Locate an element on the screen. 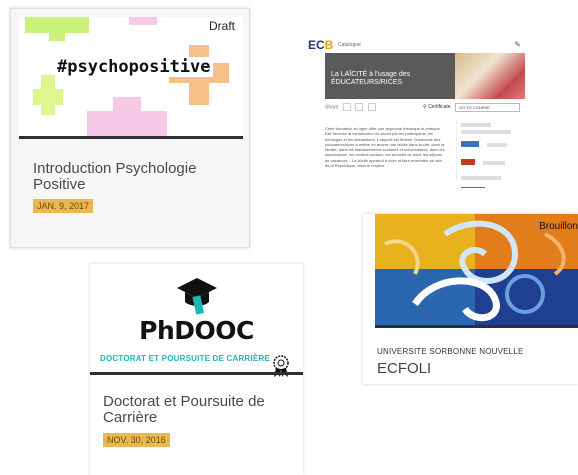  course-thumbnail: #psychopositive is located at coordinates (131, 77).